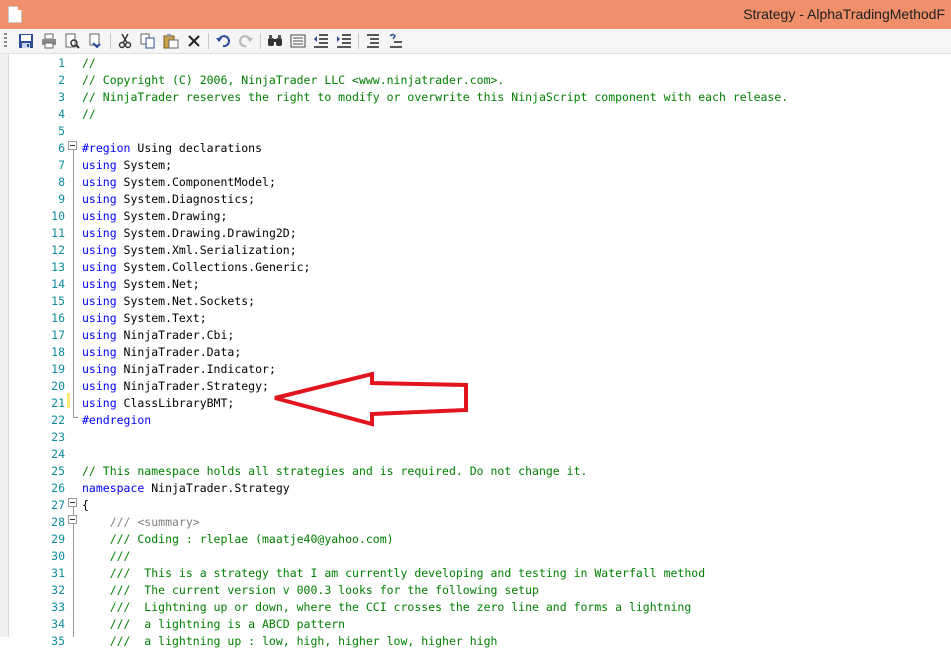 The image size is (951, 650). Describe the element at coordinates (475, 14) in the screenshot. I see `title-bar: Strategy - AlphaTradingMethodF` at that location.